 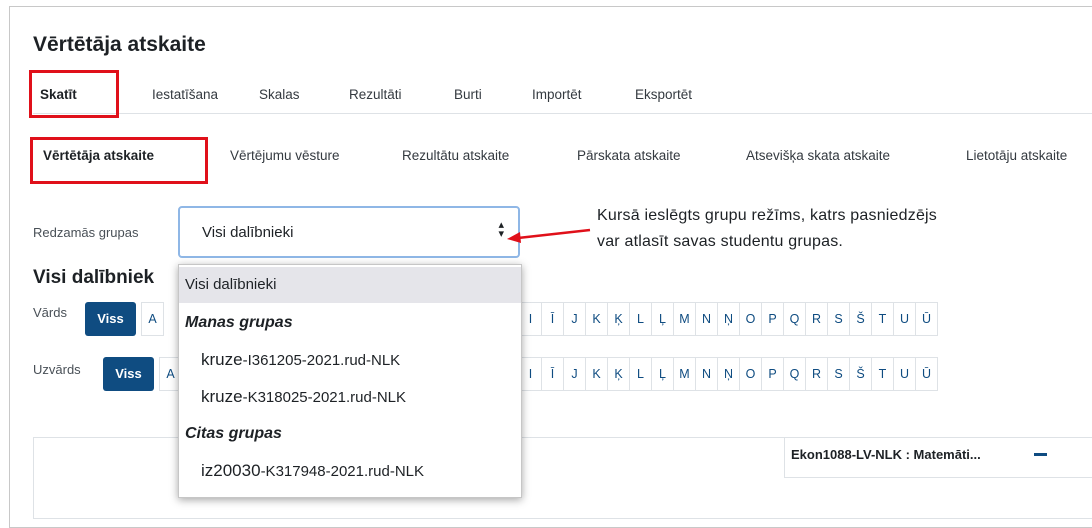 What do you see at coordinates (321, 360) in the screenshot?
I see `group-code: -I361205-2021.rud-NLK` at bounding box center [321, 360].